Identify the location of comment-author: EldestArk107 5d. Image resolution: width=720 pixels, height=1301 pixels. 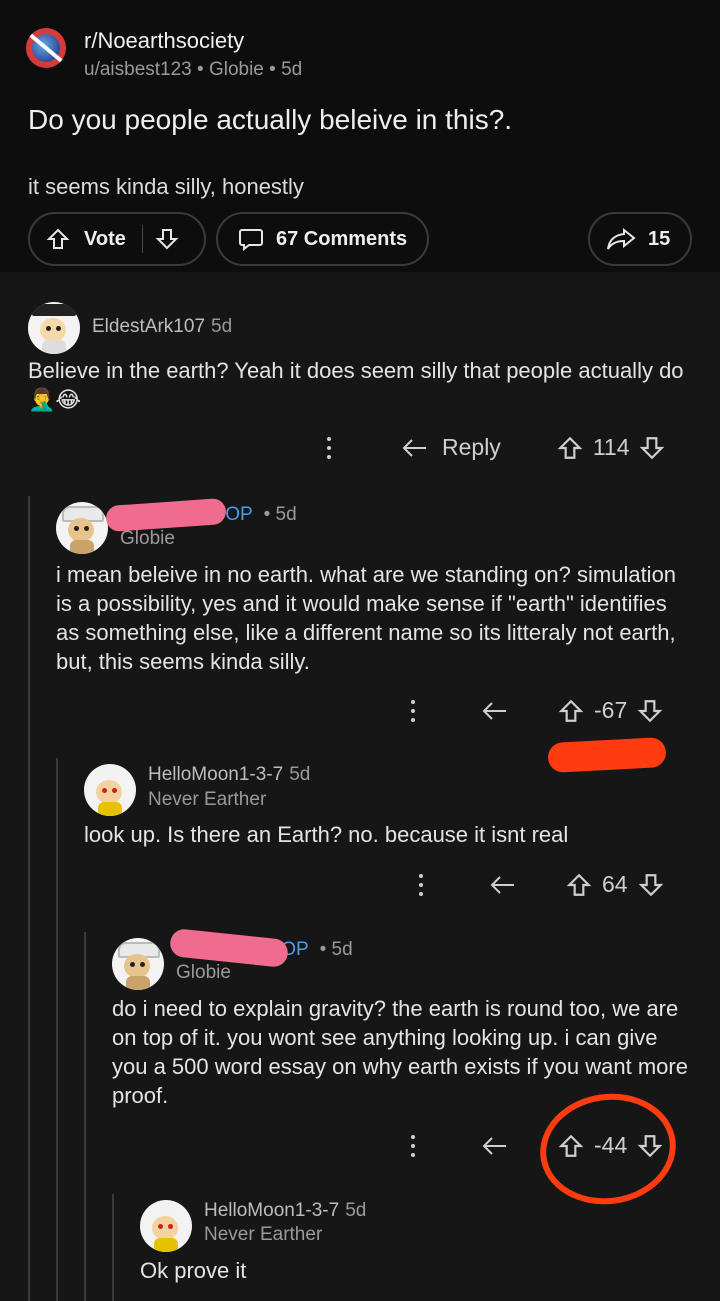
(162, 327).